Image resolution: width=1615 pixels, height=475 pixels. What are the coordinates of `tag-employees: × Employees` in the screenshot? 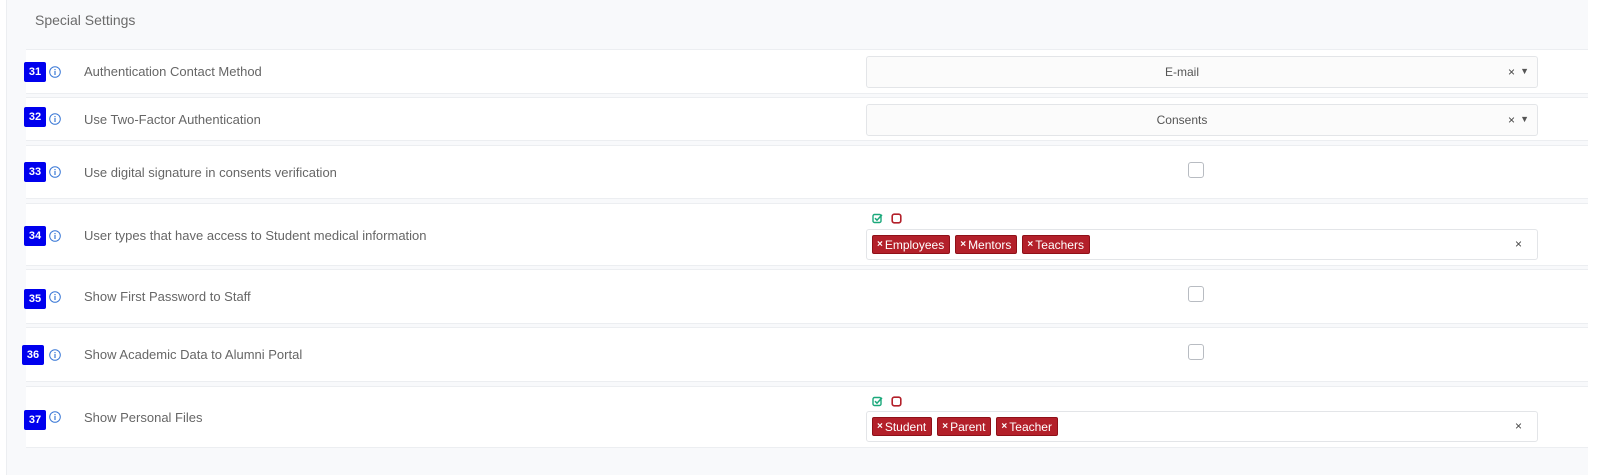 It's located at (911, 244).